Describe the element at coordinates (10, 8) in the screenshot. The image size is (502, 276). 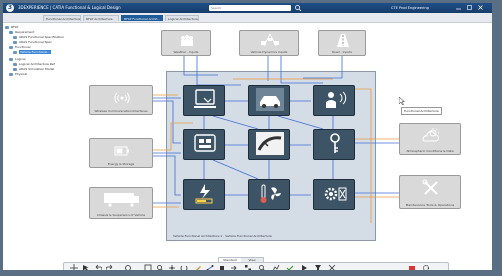
I see `compass-logo-icon: 3` at that location.